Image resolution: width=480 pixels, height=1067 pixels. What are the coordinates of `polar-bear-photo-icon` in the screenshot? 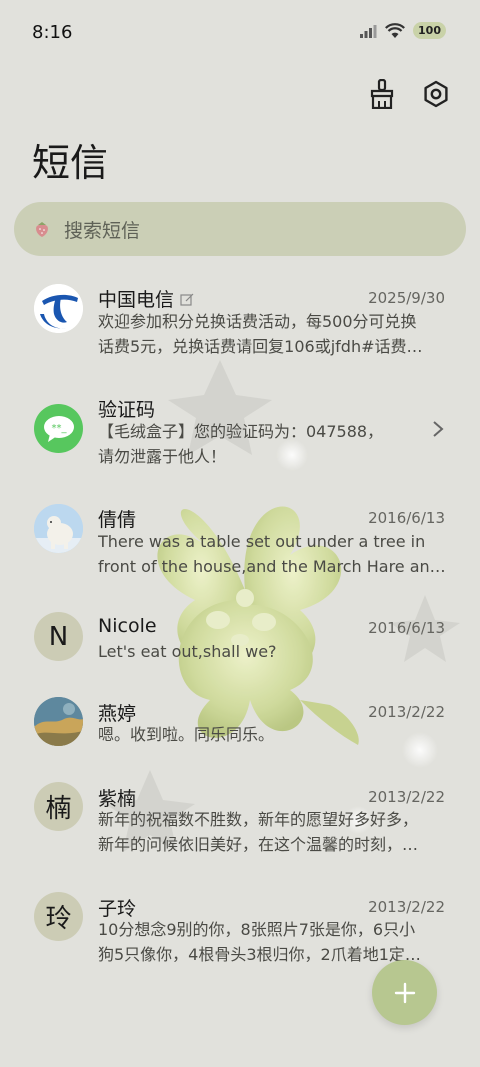 It's located at (58, 528).